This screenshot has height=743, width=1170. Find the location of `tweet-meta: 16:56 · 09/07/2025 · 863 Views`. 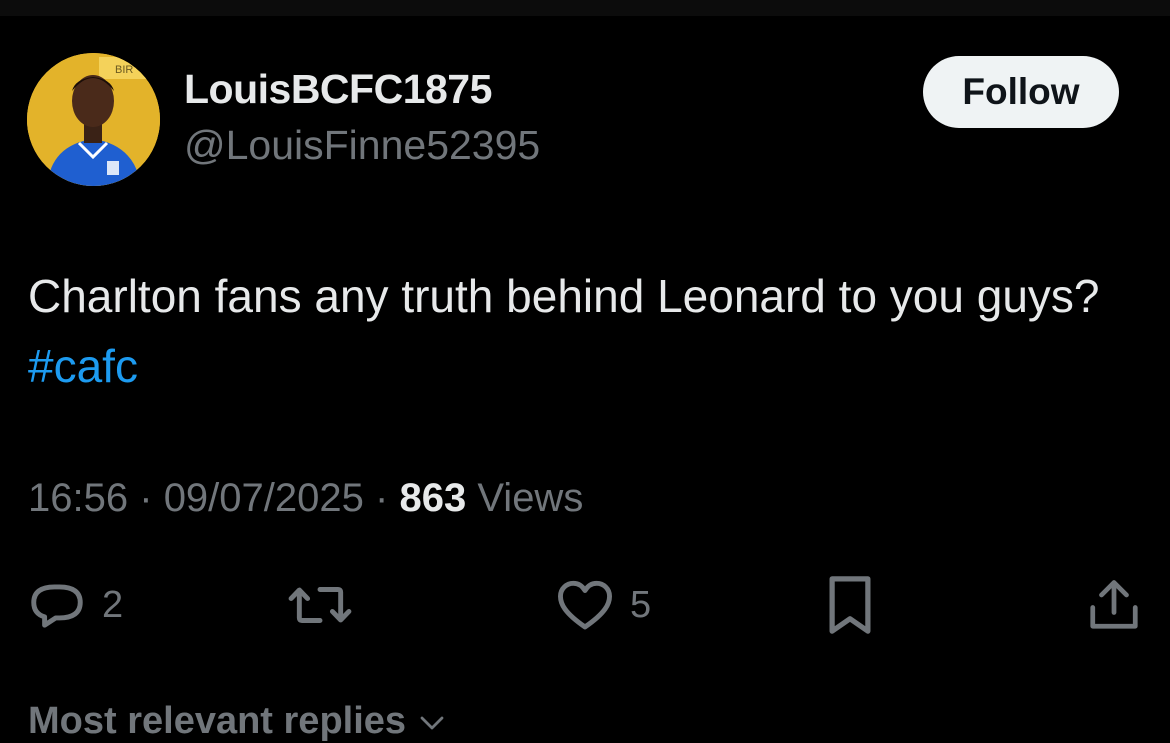

tweet-meta: 16:56 · 09/07/2025 · 863 Views is located at coordinates (305, 498).